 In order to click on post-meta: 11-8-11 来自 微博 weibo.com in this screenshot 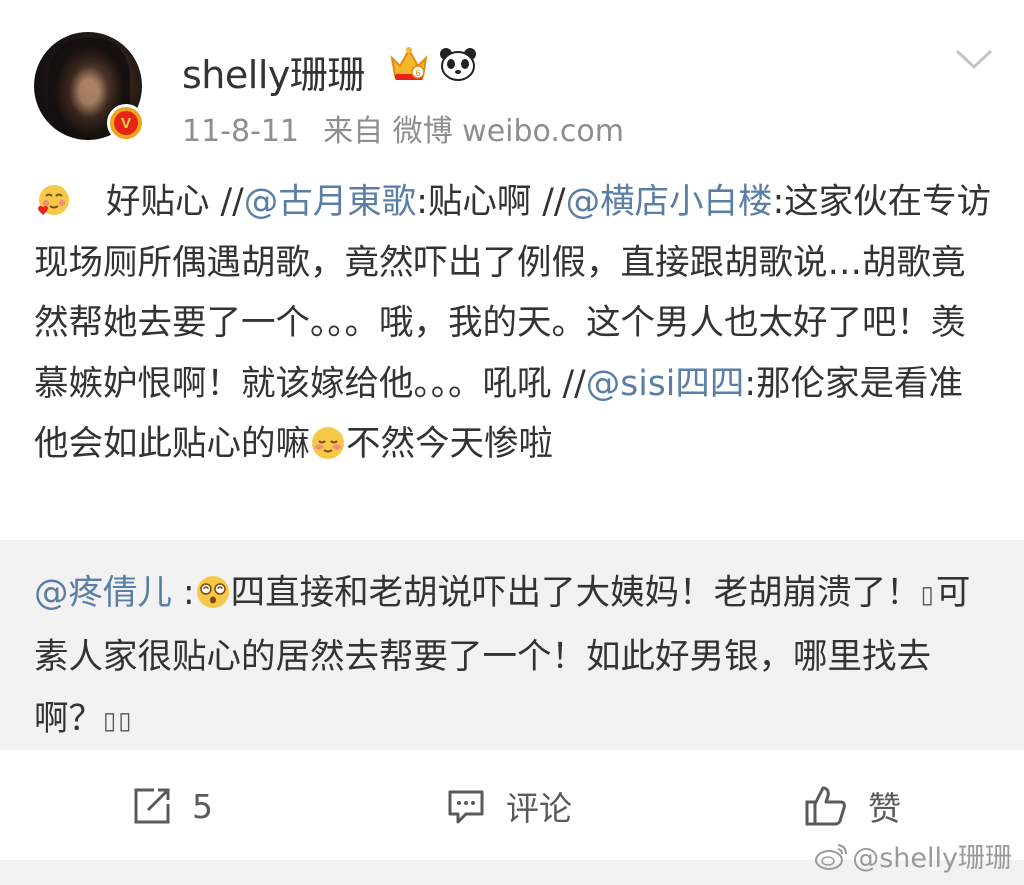, I will do `click(403, 128)`.